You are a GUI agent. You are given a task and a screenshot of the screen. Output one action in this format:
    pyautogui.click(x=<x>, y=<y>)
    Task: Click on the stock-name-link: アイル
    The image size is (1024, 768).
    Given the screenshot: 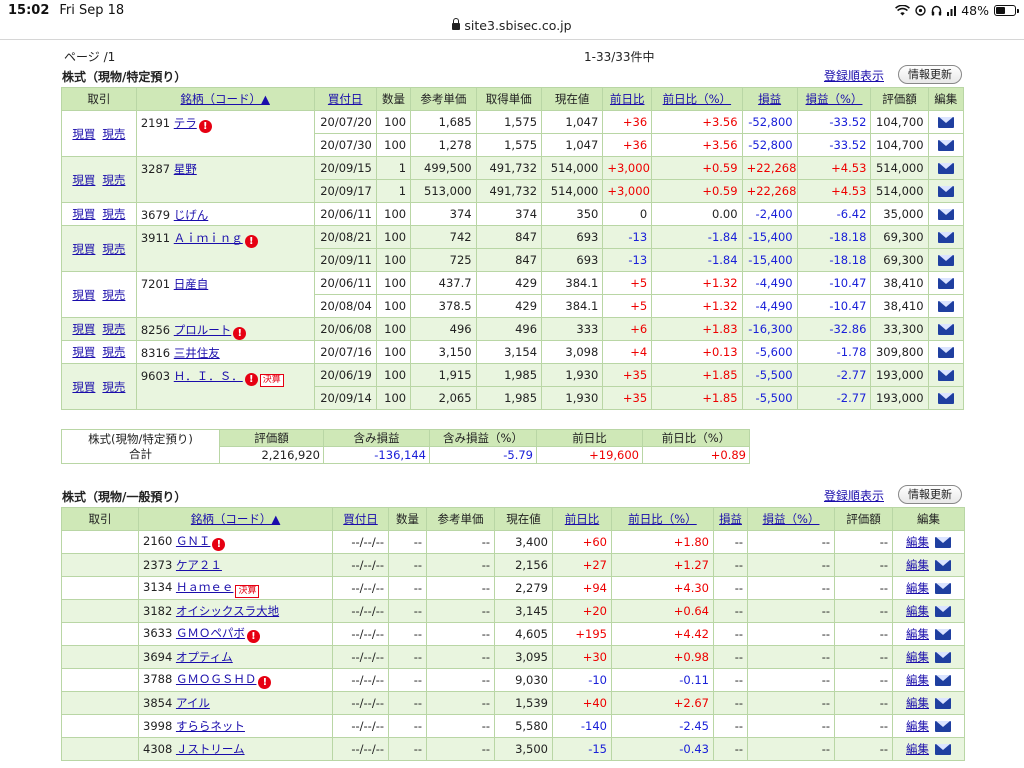 What is the action you would take?
    pyautogui.click(x=193, y=703)
    